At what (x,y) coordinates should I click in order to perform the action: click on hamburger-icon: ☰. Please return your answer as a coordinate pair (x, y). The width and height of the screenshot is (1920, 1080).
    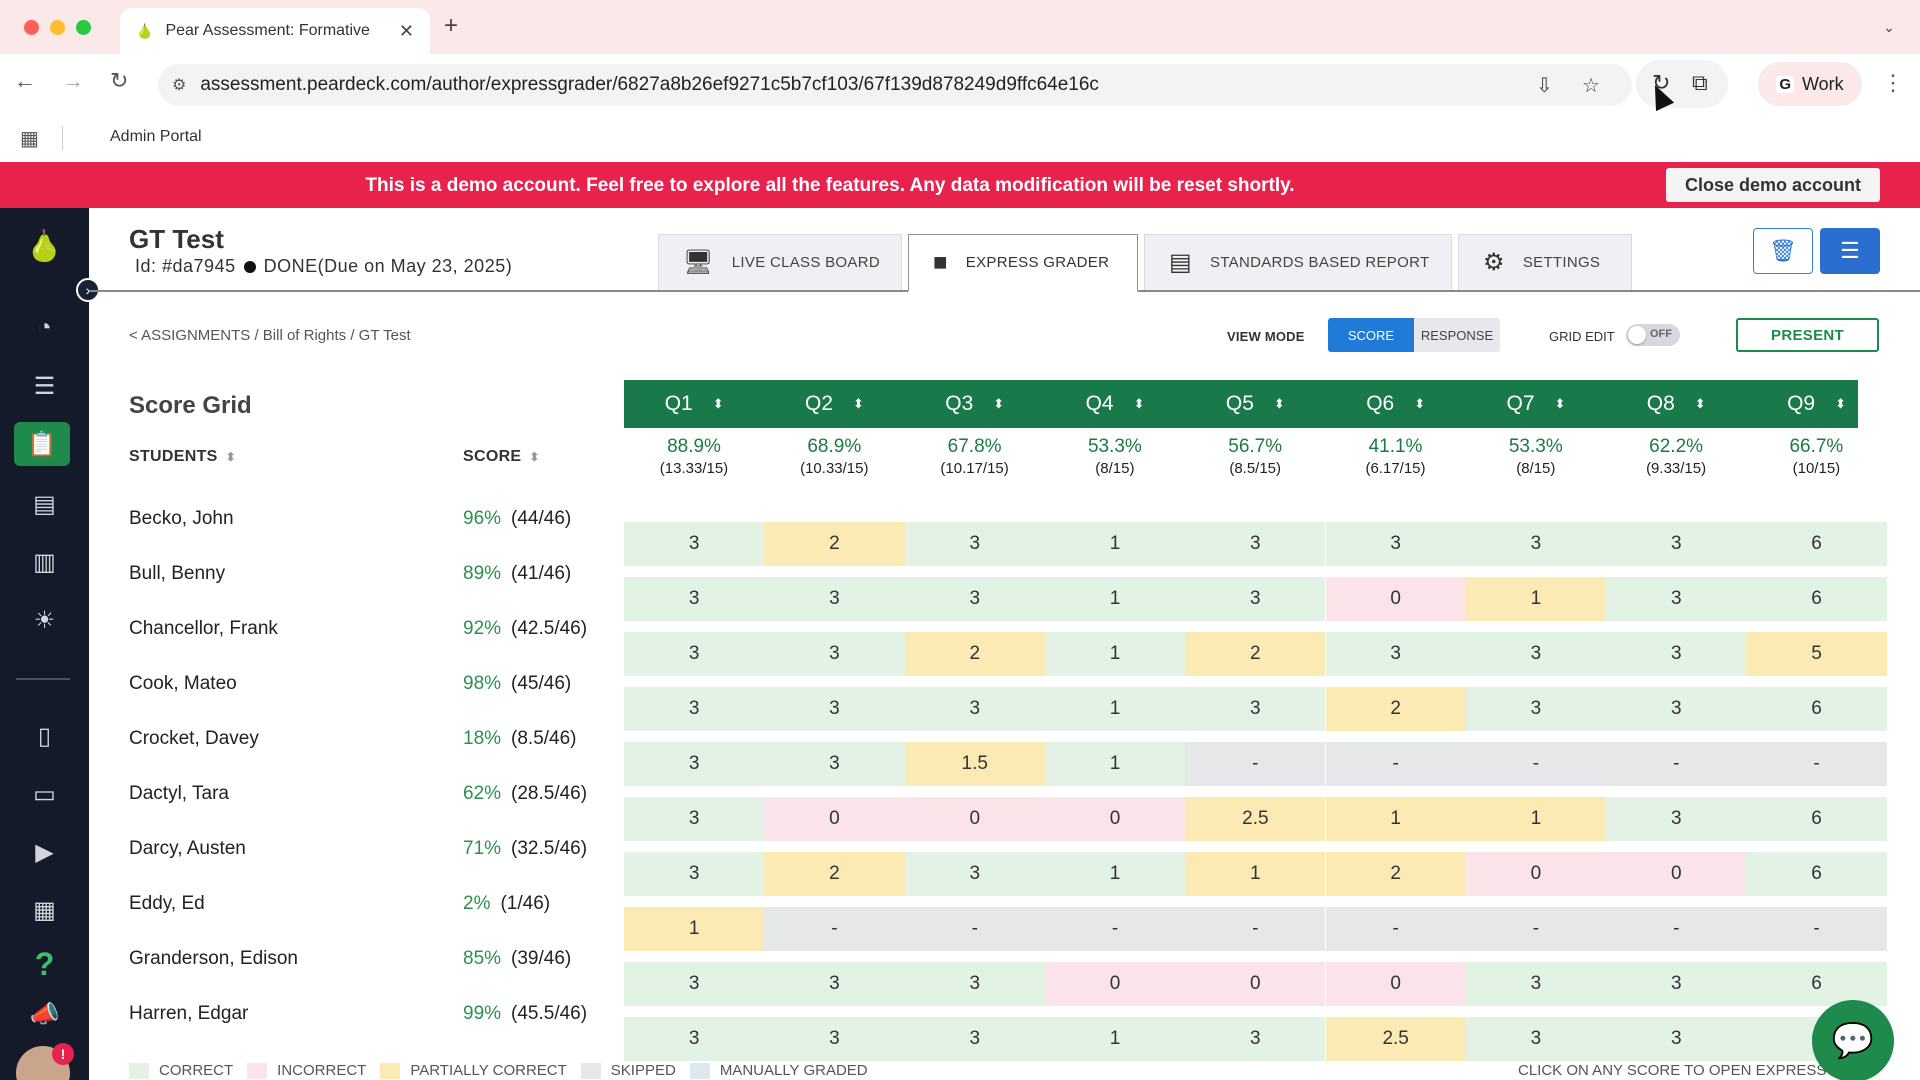
    Looking at the image, I should click on (1850, 250).